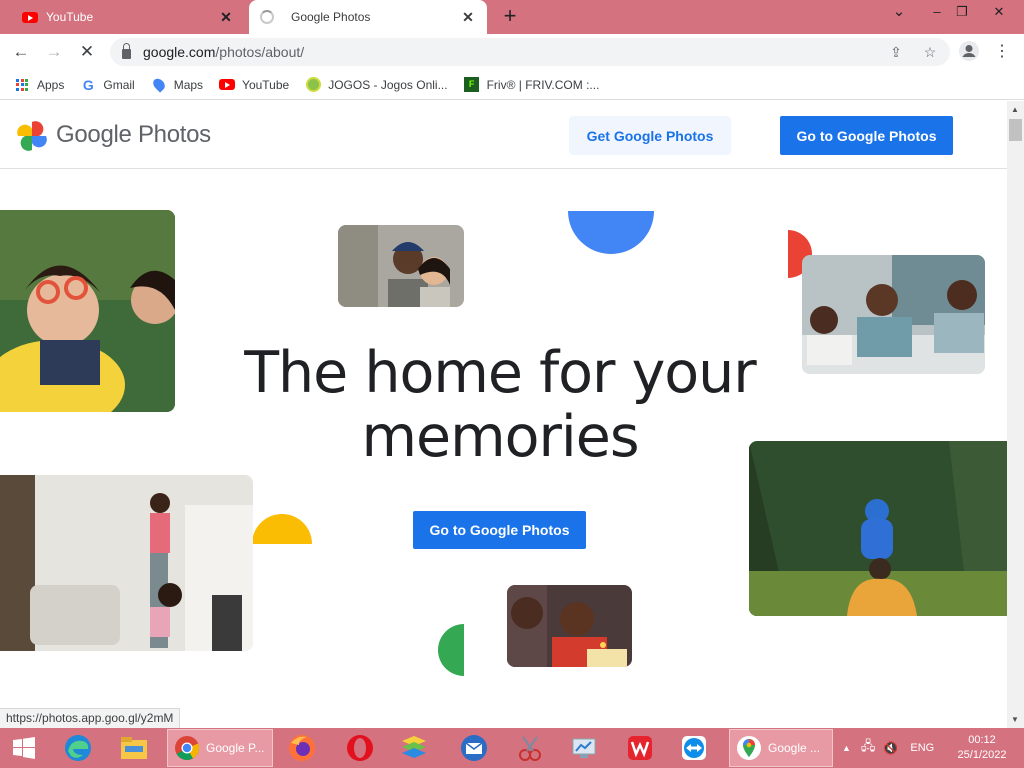  I want to click on volume-muted-icon: 🔇, so click(890, 748).